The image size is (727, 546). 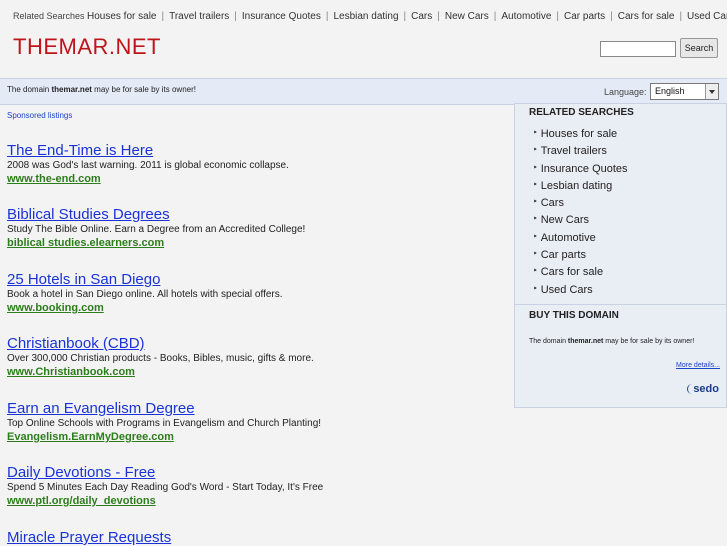 I want to click on top-link-used-cars: Used Cars, so click(x=707, y=16).